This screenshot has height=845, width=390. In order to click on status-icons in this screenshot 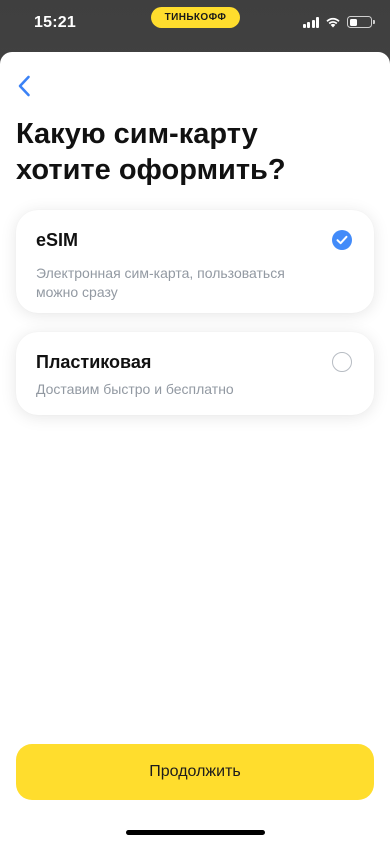, I will do `click(338, 22)`.